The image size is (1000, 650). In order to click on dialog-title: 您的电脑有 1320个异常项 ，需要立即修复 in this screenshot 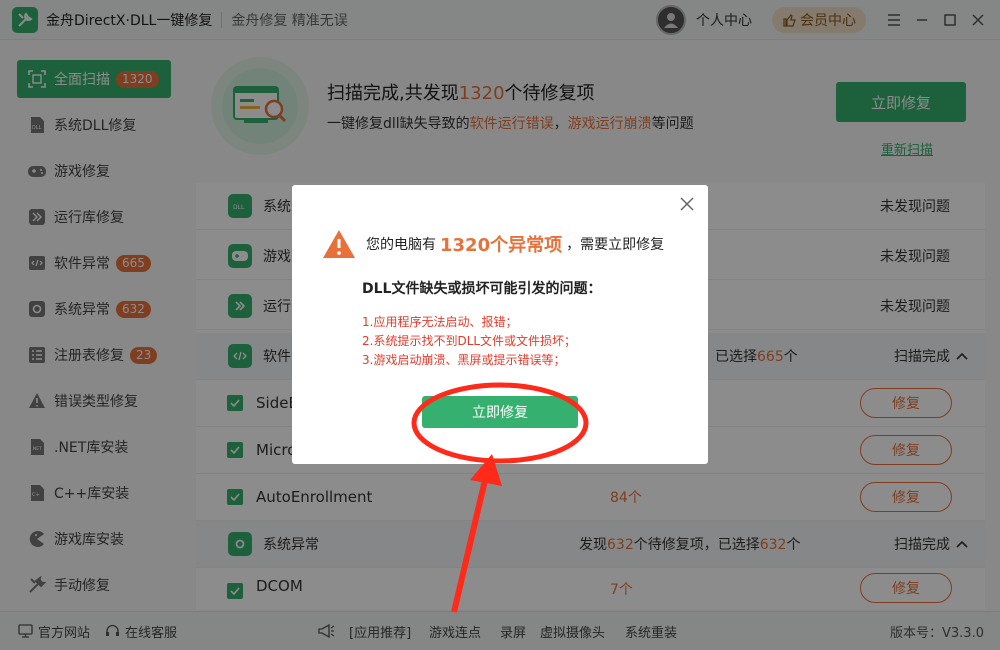, I will do `click(515, 244)`.